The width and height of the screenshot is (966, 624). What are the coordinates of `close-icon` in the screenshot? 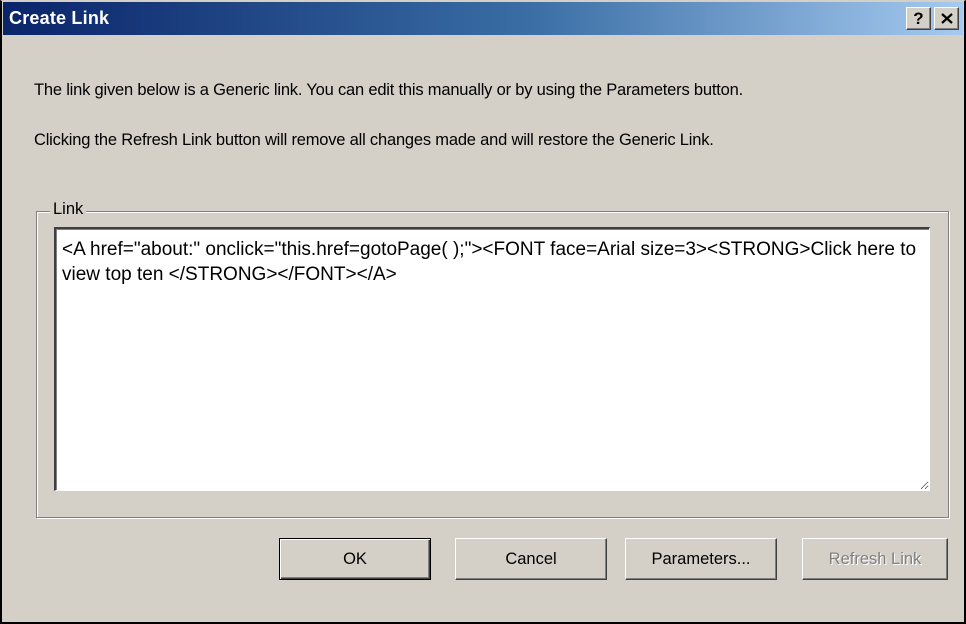 It's located at (946, 18).